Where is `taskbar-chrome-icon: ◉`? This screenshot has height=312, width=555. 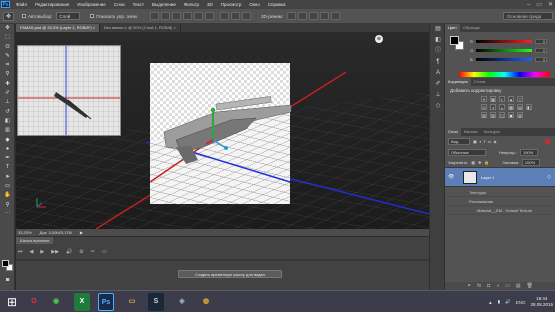 taskbar-chrome-icon: ◉ is located at coordinates (56, 302).